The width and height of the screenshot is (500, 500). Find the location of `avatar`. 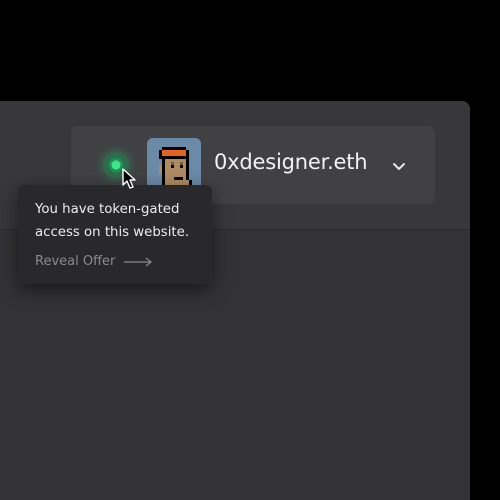

avatar is located at coordinates (174, 165).